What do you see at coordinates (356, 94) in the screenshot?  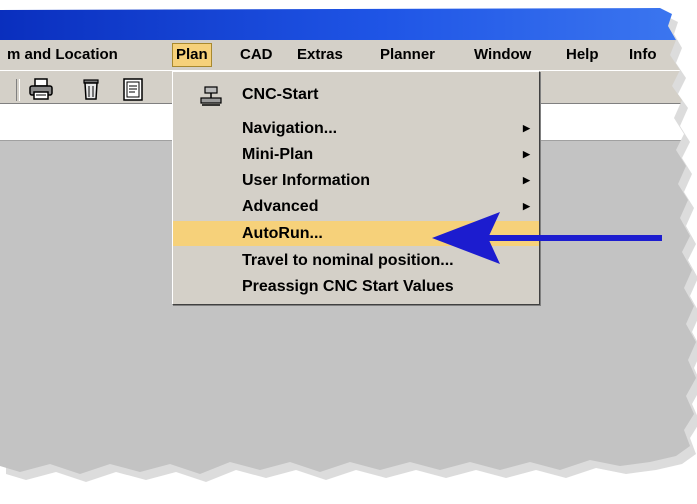 I see `menu-item-cnc-start: CNC-Start` at bounding box center [356, 94].